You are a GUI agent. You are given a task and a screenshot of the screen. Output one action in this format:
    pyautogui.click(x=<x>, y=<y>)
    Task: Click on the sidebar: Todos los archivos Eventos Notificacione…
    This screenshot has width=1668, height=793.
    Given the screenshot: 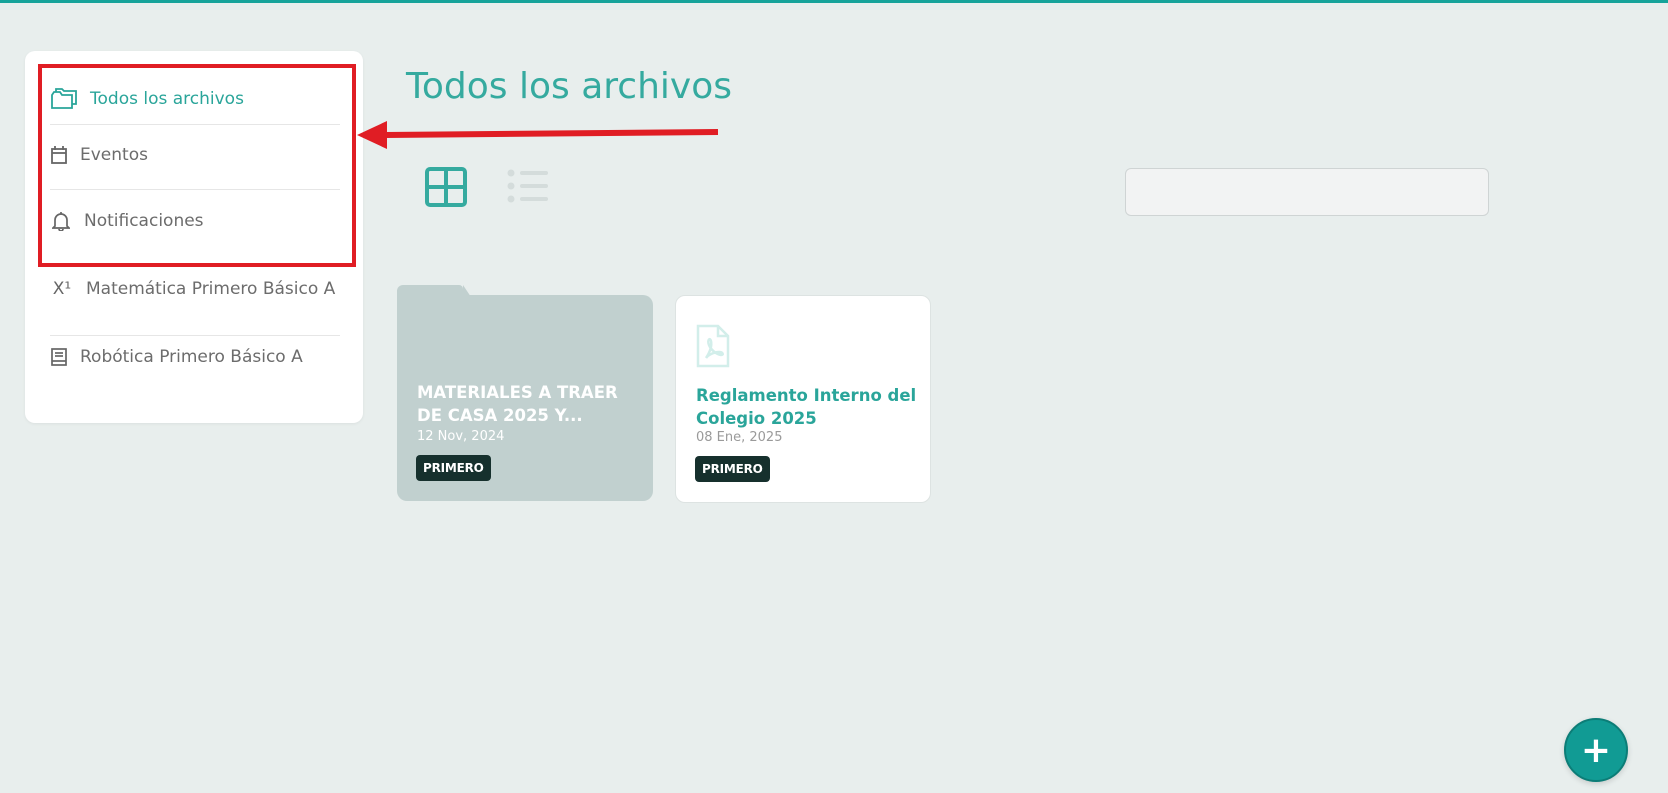 What is the action you would take?
    pyautogui.click(x=194, y=237)
    